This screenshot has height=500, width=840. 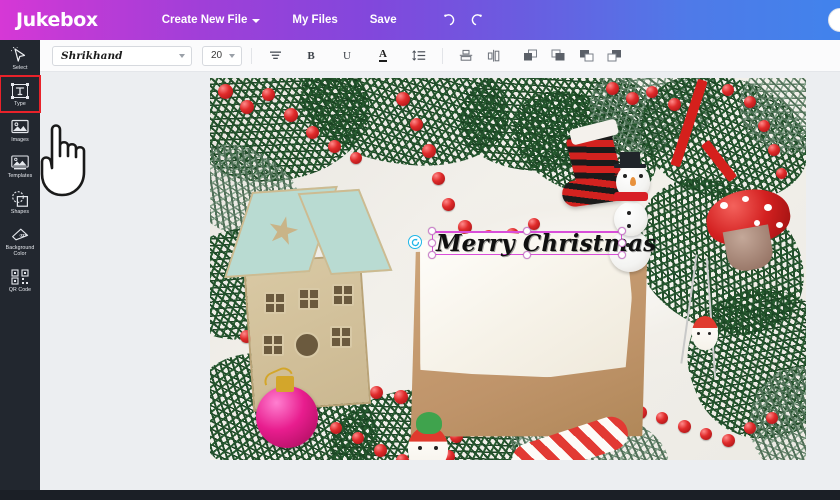 I want to click on sidebar-item-templates: Templates, so click(x=20, y=166).